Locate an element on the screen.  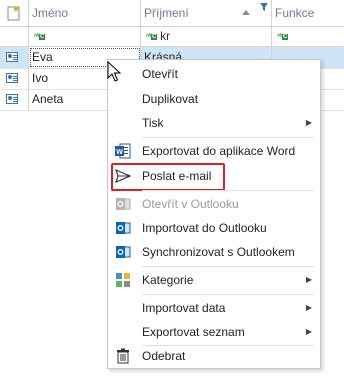
menu-item-import-outlook: Importovat do Outlooku is located at coordinates (214, 228).